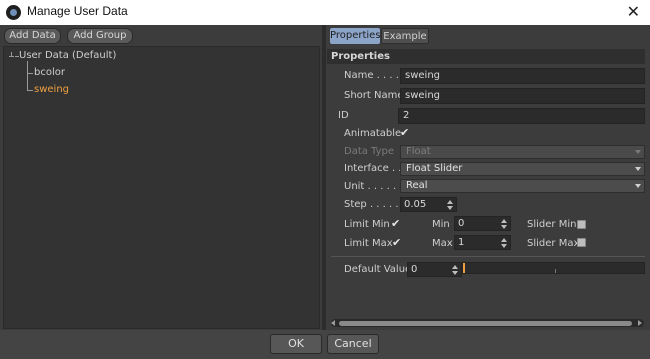  Describe the element at coordinates (404, 132) in the screenshot. I see `animatable-checkbox: ✔` at that location.